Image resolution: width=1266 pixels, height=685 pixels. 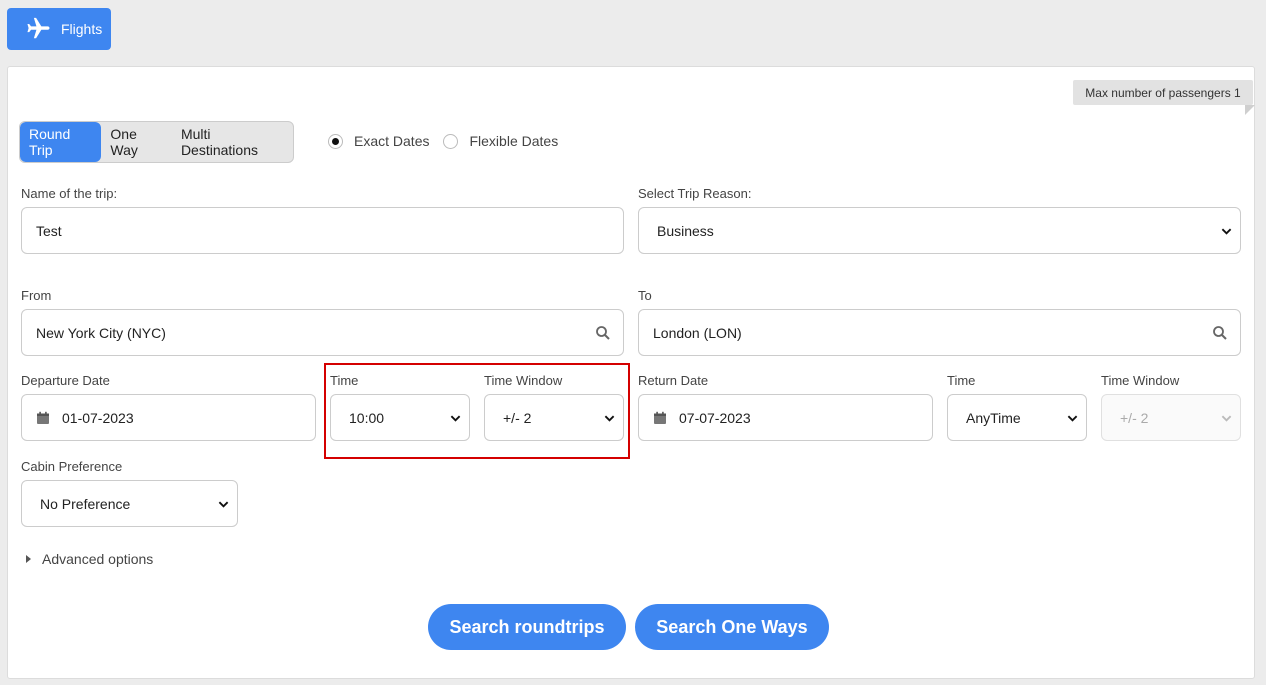 I want to click on departure-date-input, so click(x=181, y=417).